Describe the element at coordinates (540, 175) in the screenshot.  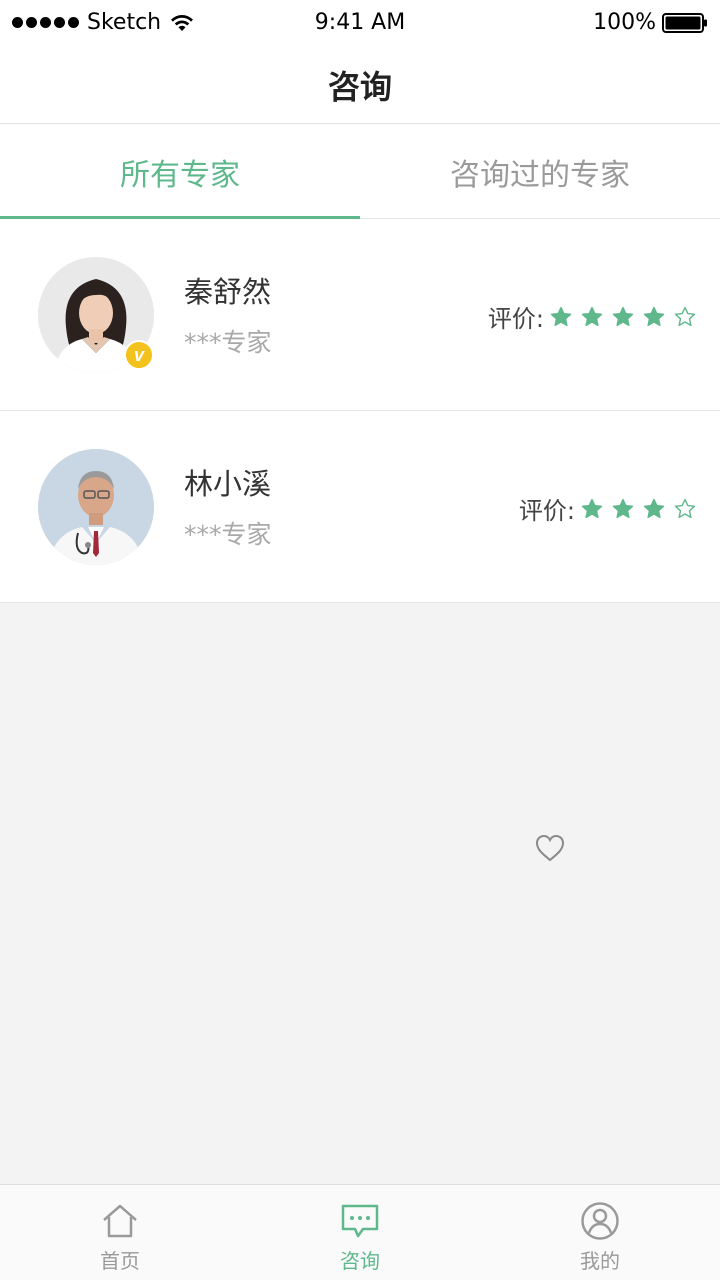
I see `tab-consulted-experts-label: 咨询过的专家` at that location.